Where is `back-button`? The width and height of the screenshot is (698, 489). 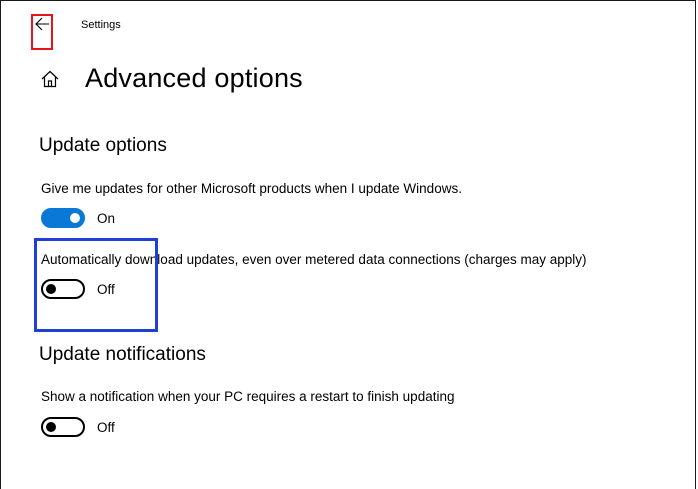
back-button is located at coordinates (42, 32).